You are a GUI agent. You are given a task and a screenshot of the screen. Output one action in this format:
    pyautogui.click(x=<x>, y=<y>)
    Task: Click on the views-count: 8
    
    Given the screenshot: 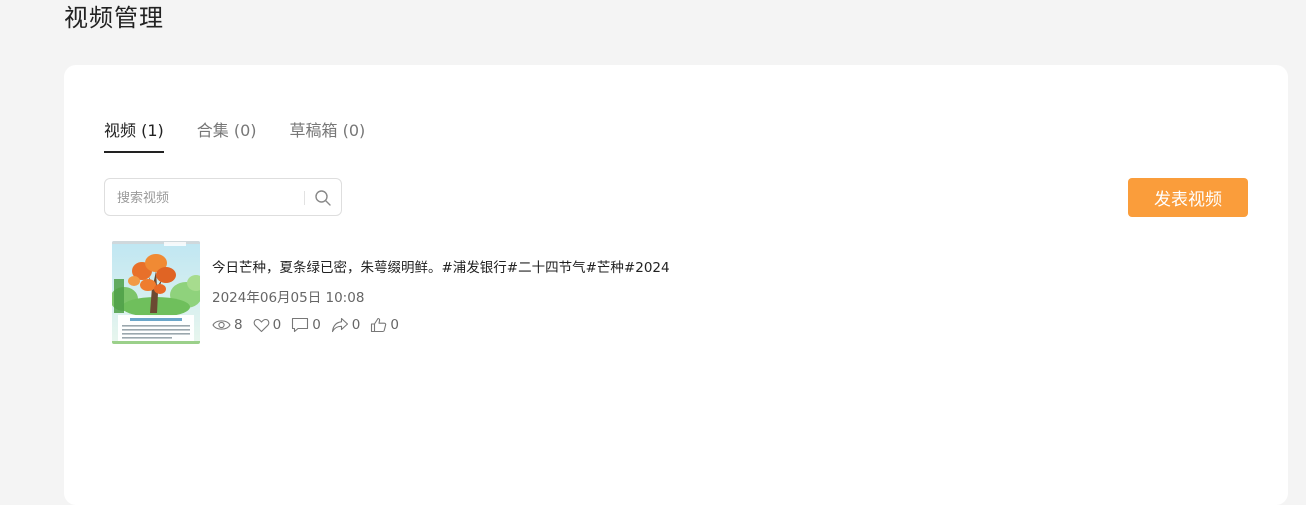 What is the action you would take?
    pyautogui.click(x=238, y=325)
    